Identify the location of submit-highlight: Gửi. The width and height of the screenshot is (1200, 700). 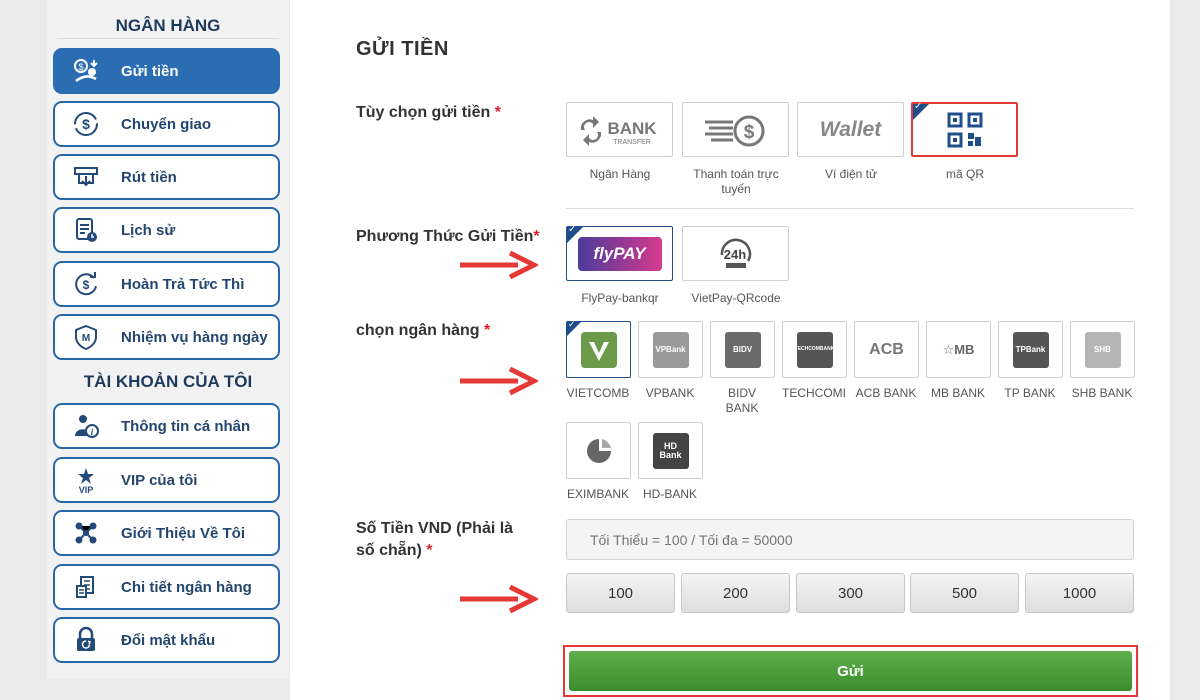
(850, 671).